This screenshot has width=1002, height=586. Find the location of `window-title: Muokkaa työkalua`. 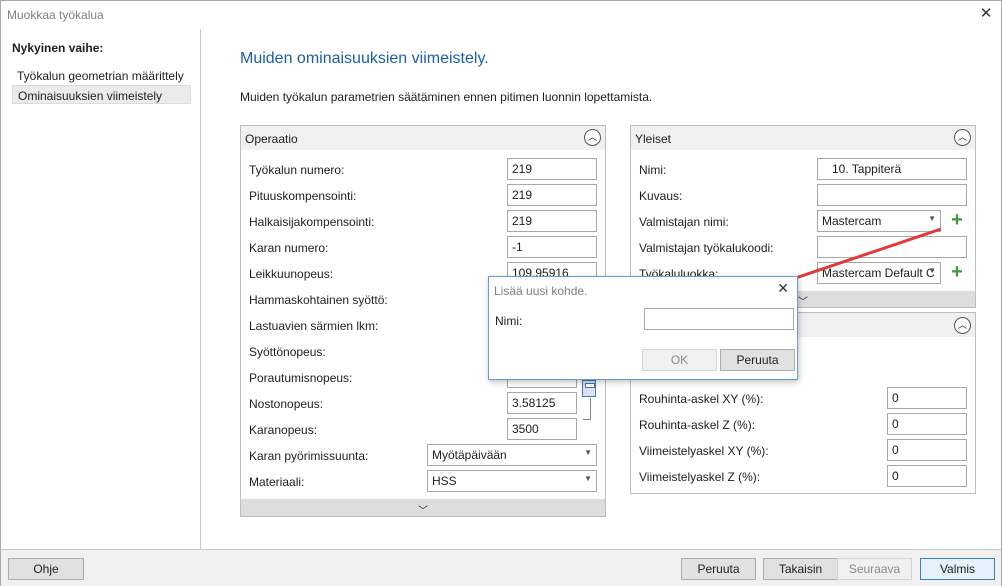

window-title: Muokkaa työkalua is located at coordinates (55, 15).